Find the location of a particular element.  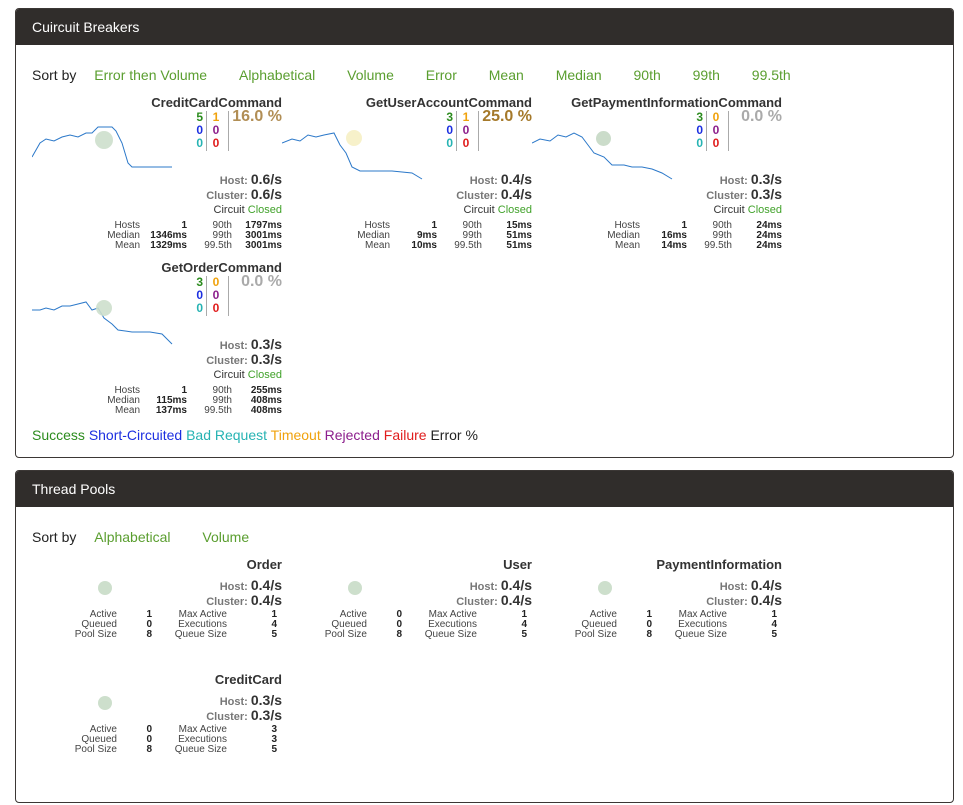

host-rate: 0.3/s is located at coordinates (766, 179).